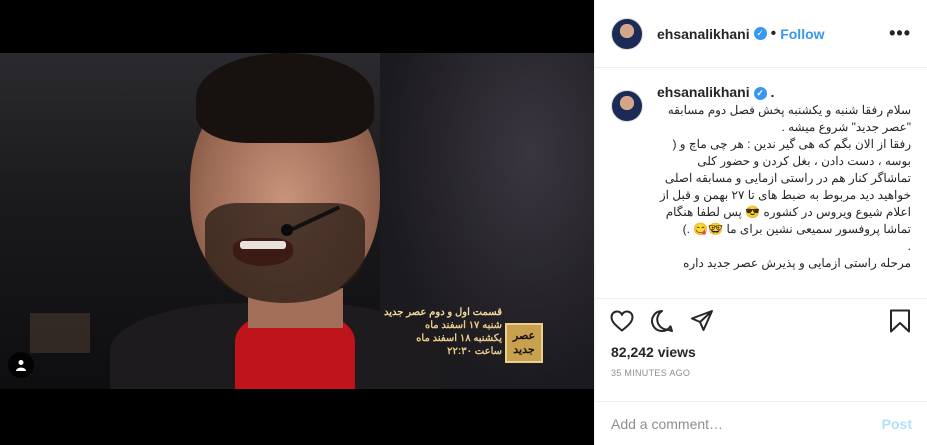  I want to click on view-count: 82,242 views, so click(761, 351).